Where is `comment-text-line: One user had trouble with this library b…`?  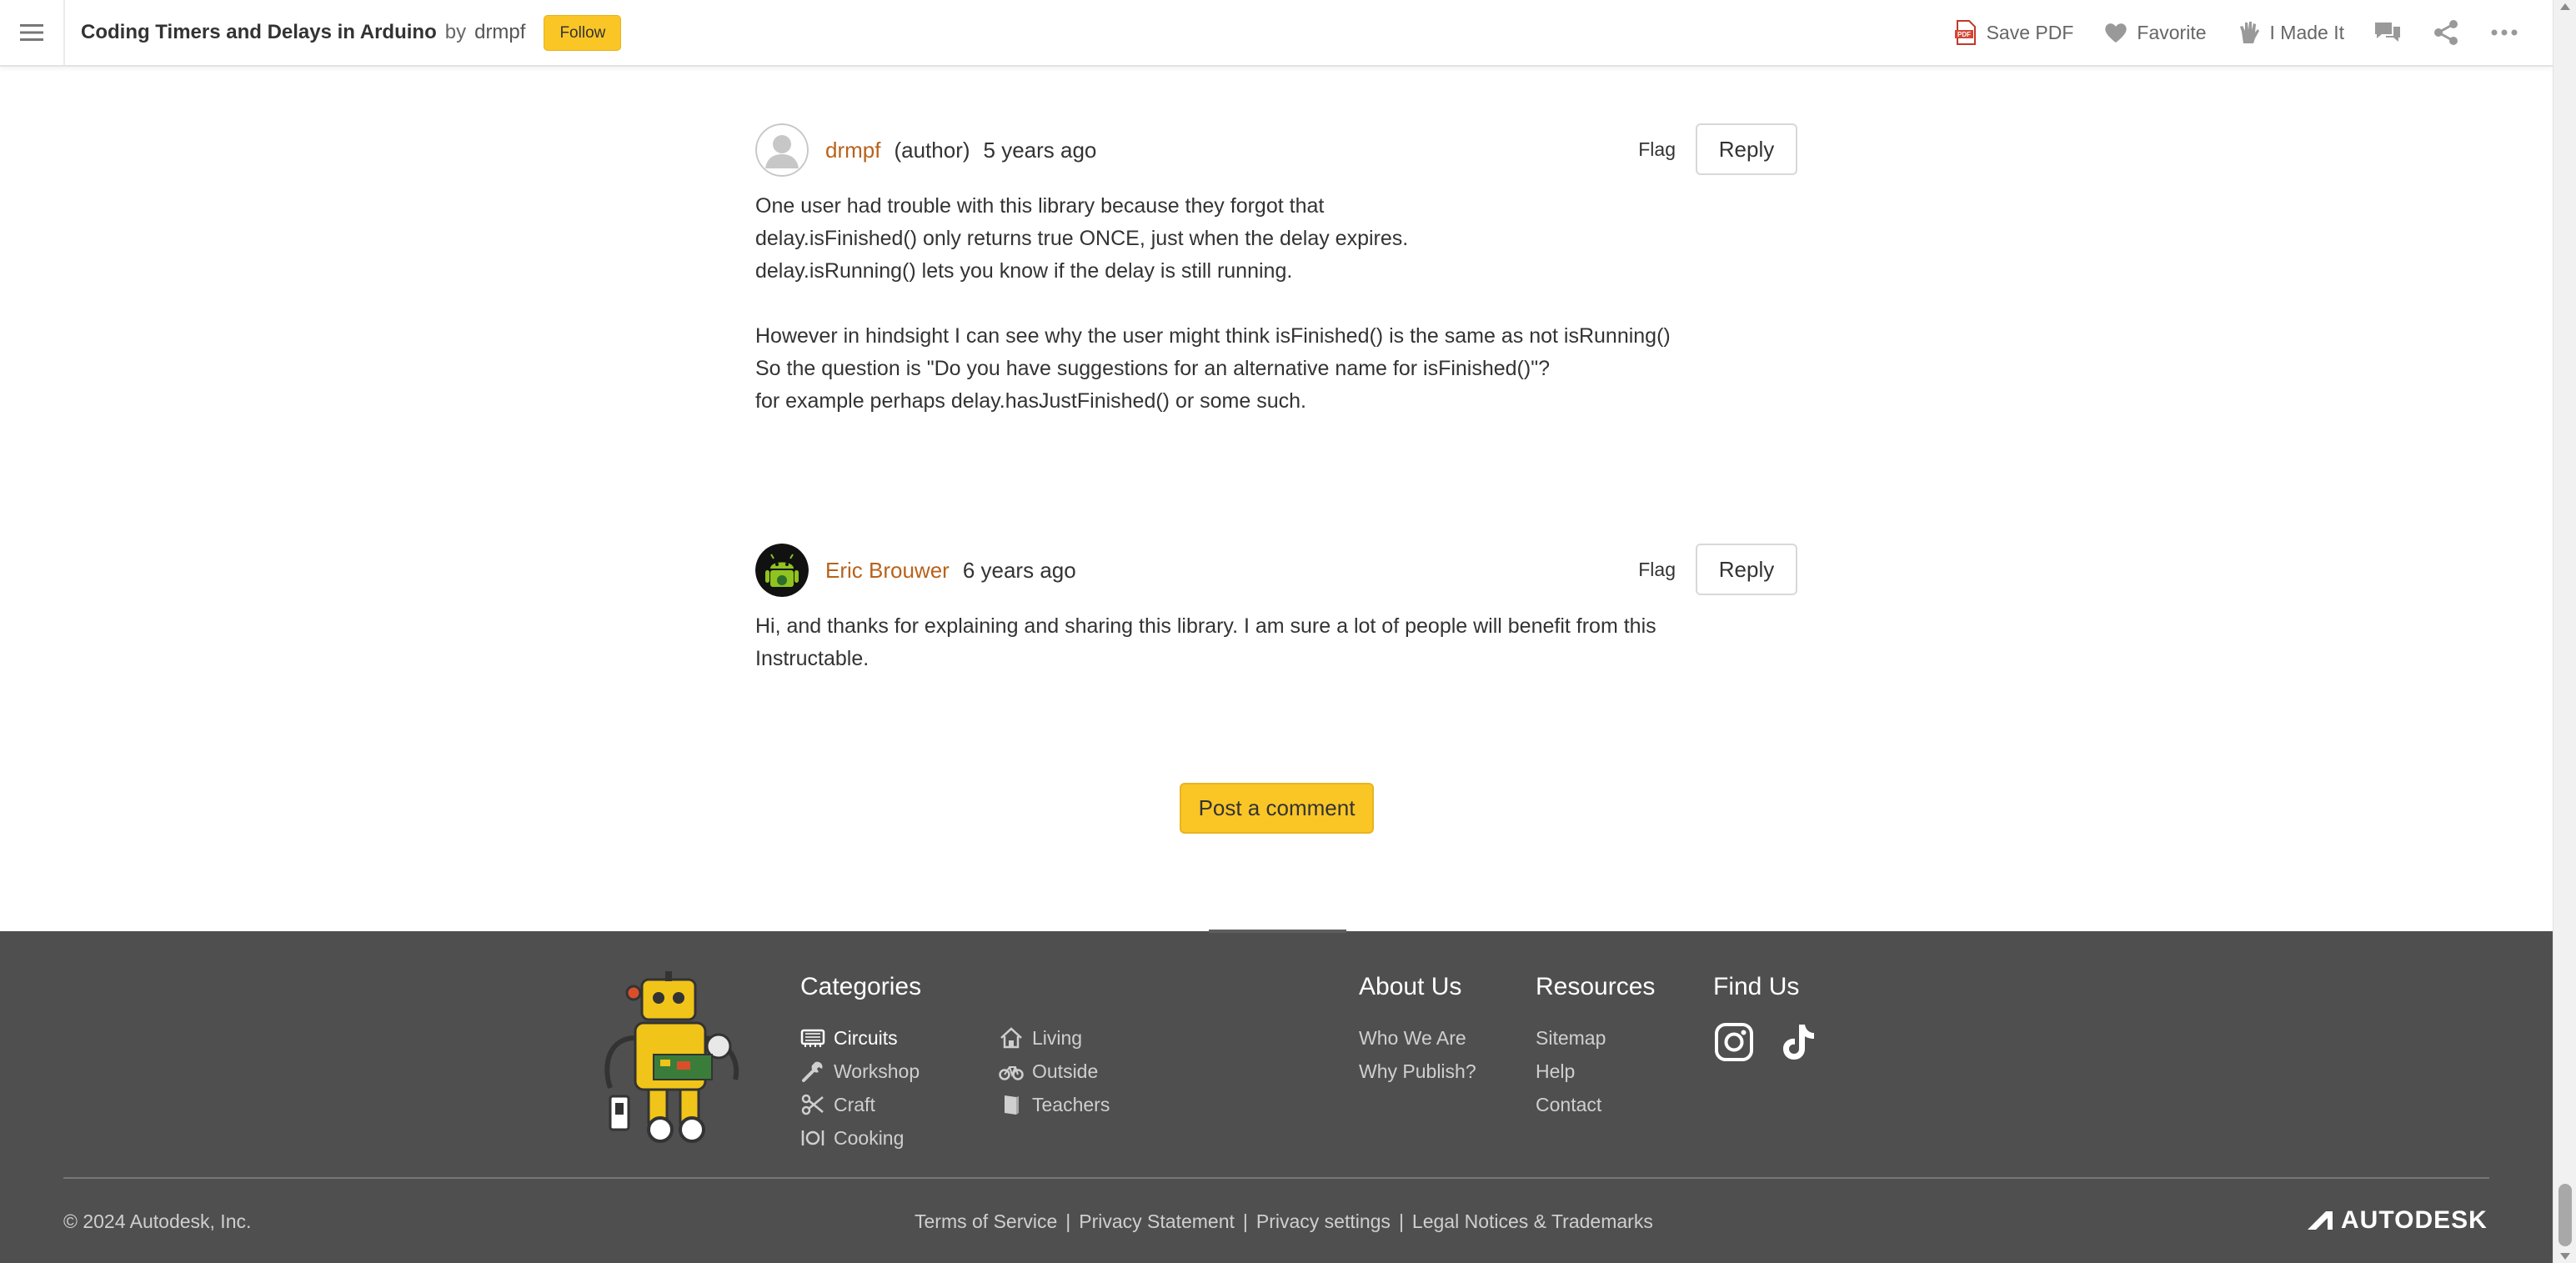
comment-text-line: One user had trouble with this library b… is located at coordinates (1040, 206).